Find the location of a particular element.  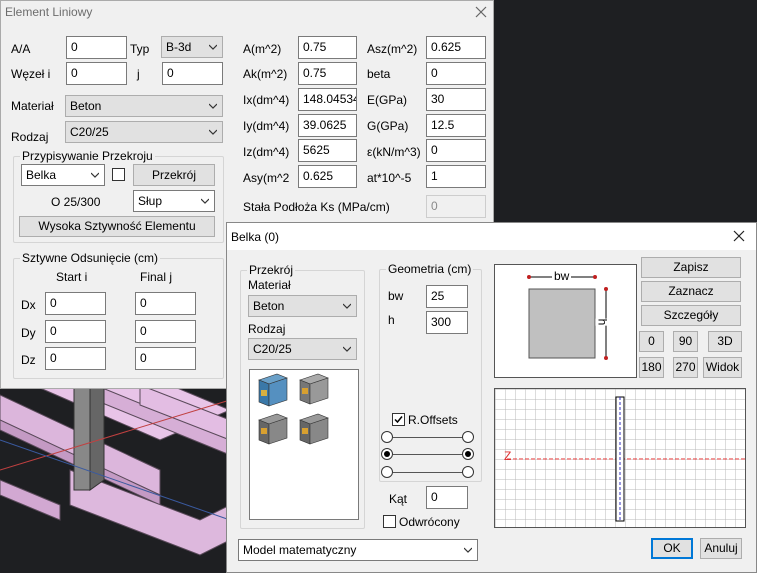

iz-label: Iz(dm^4) is located at coordinates (266, 152).